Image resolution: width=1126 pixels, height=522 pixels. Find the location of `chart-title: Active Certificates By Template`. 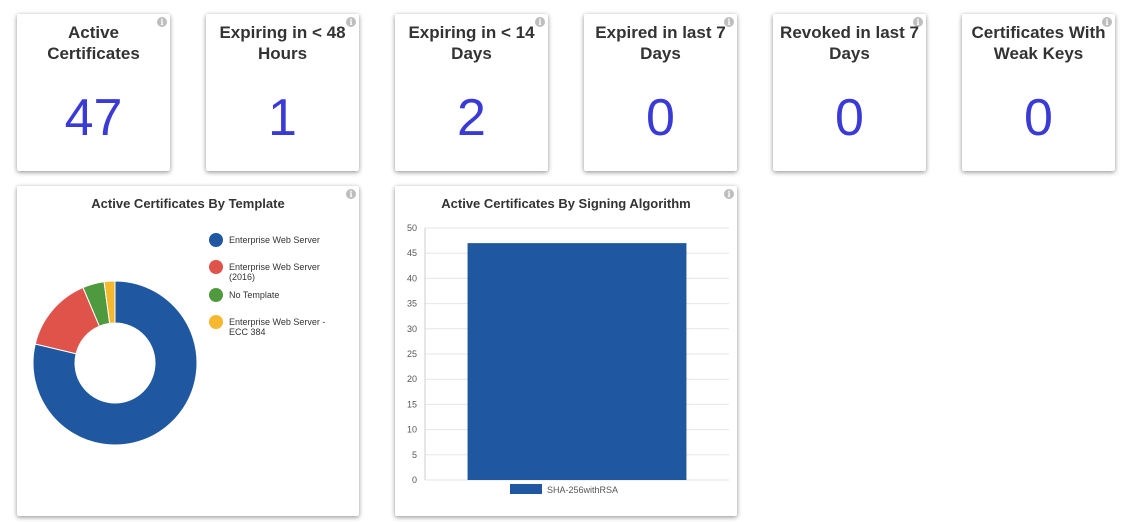

chart-title: Active Certificates By Template is located at coordinates (188, 203).